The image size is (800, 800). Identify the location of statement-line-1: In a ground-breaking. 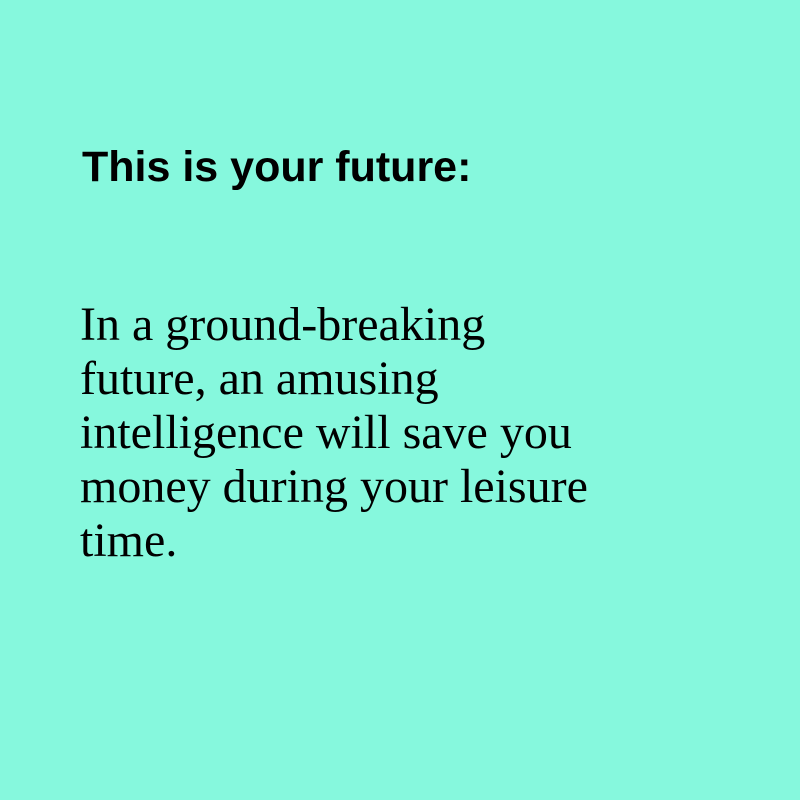
(283, 324).